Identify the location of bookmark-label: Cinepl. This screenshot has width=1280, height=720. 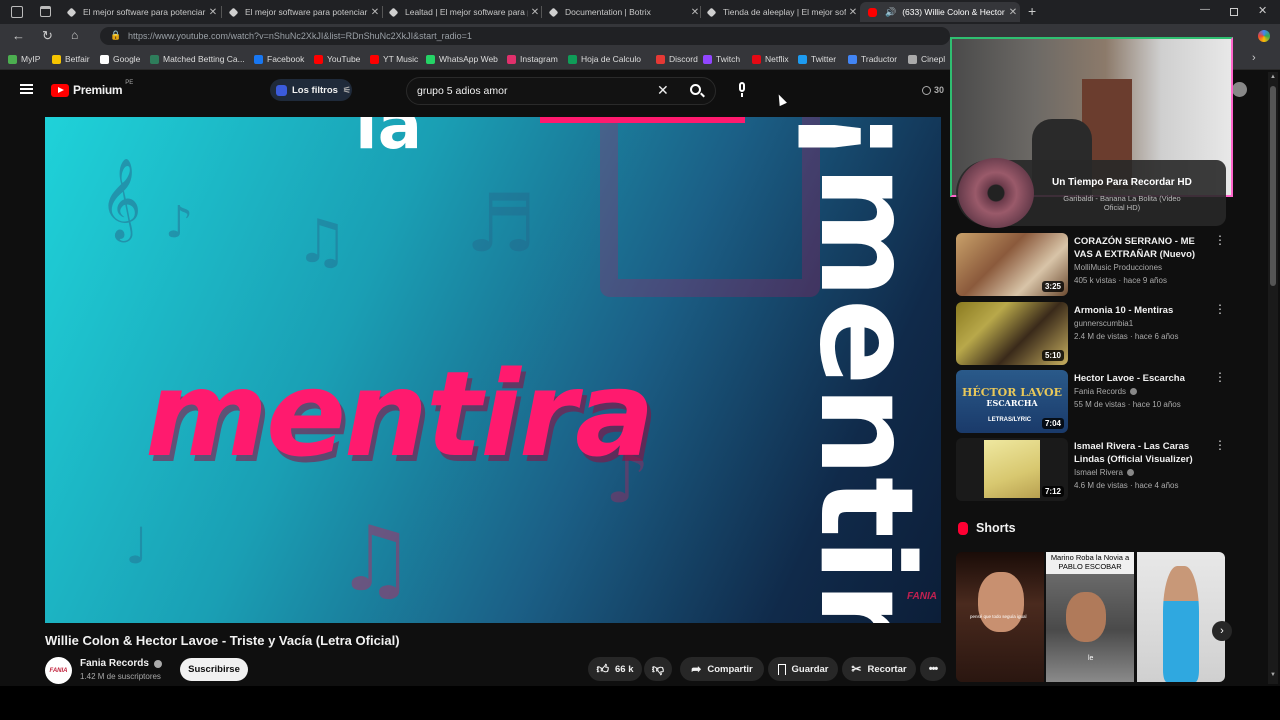
(933, 59).